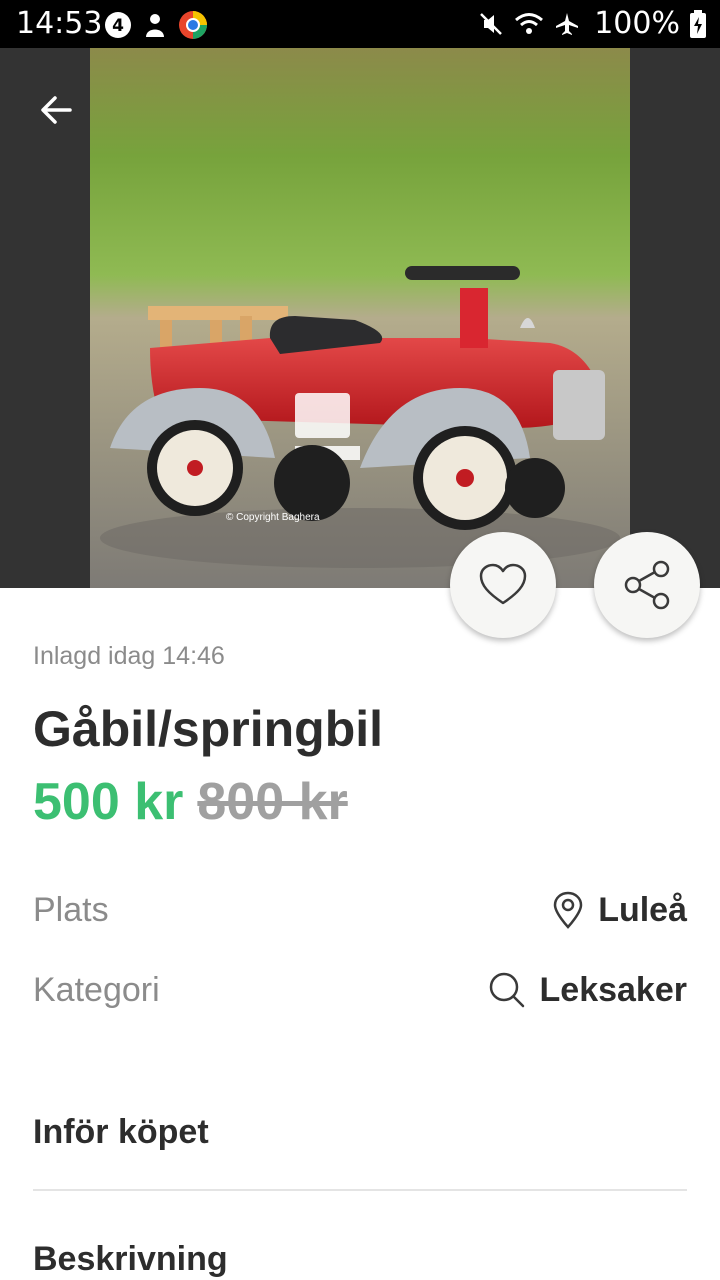  I want to click on wifi-icon, so click(529, 23).